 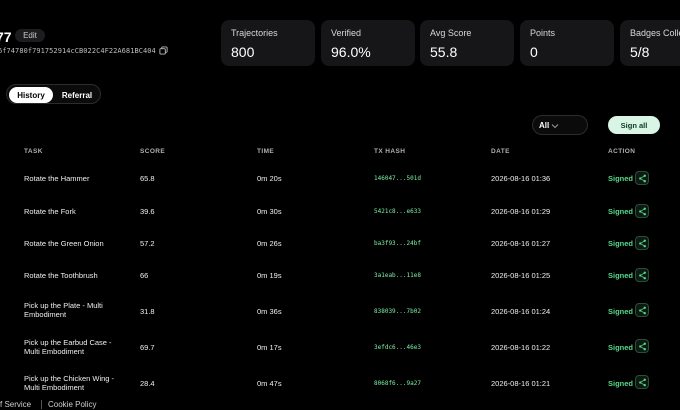 What do you see at coordinates (163, 50) in the screenshot?
I see `copy-icon` at bounding box center [163, 50].